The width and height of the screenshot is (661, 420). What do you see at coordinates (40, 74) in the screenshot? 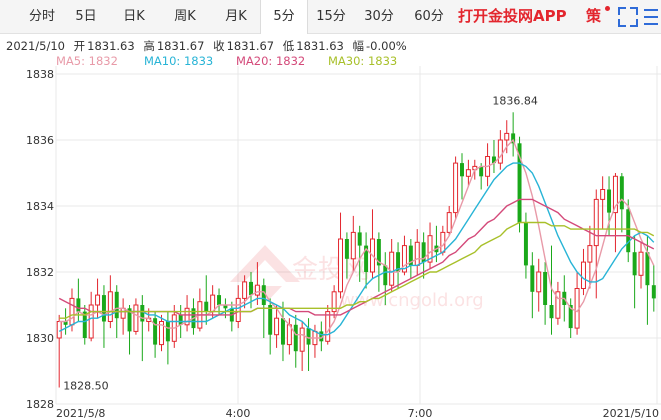
I see `y-tick-label: 1838` at bounding box center [40, 74].